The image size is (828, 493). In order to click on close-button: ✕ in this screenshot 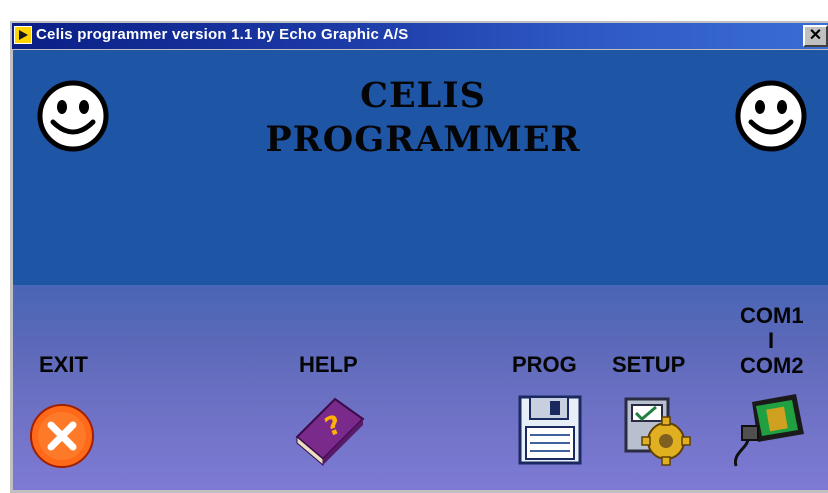, I will do `click(815, 36)`.